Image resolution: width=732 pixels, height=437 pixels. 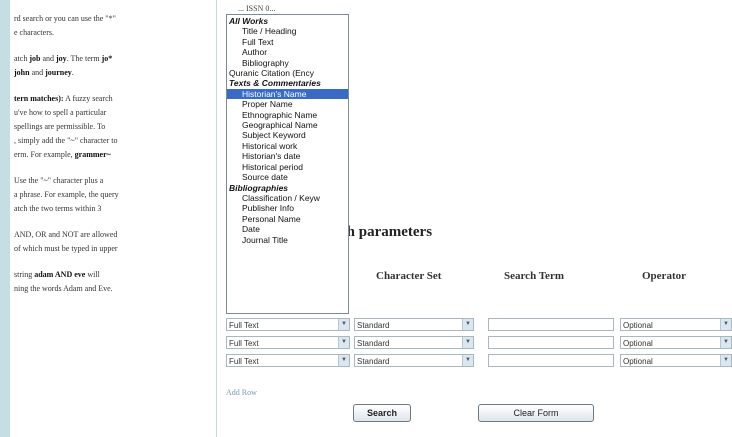 What do you see at coordinates (115, 59) in the screenshot?
I see `help-line: atch job and joy. The term jo*` at bounding box center [115, 59].